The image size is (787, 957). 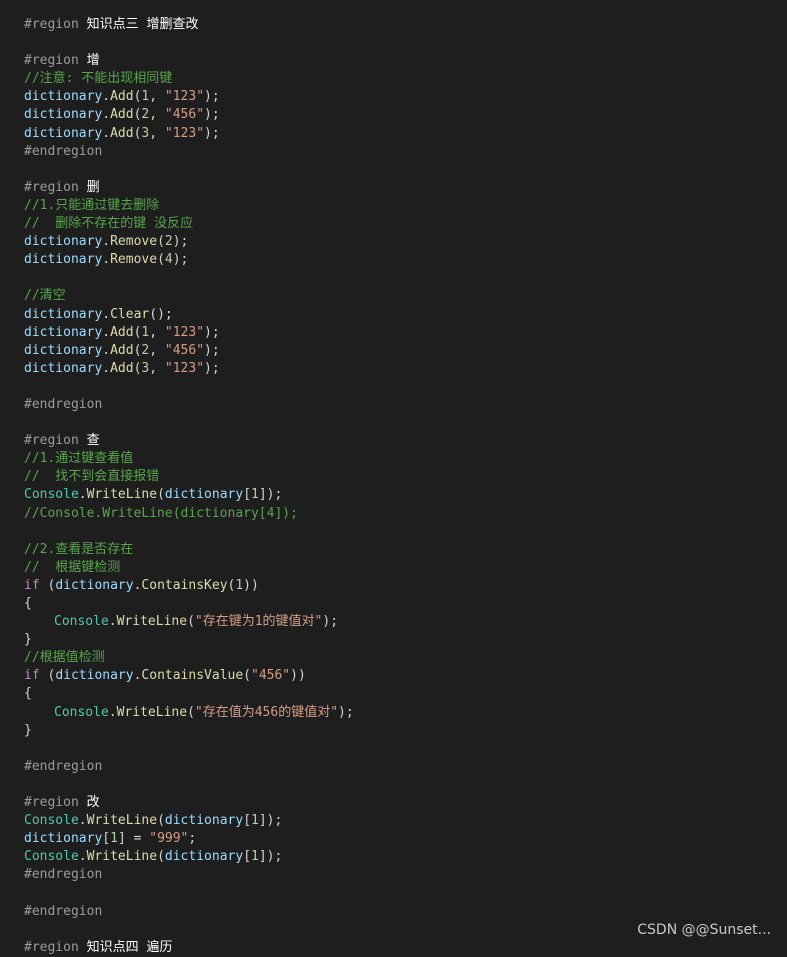 What do you see at coordinates (405, 731) in the screenshot?
I see `code-line: }` at bounding box center [405, 731].